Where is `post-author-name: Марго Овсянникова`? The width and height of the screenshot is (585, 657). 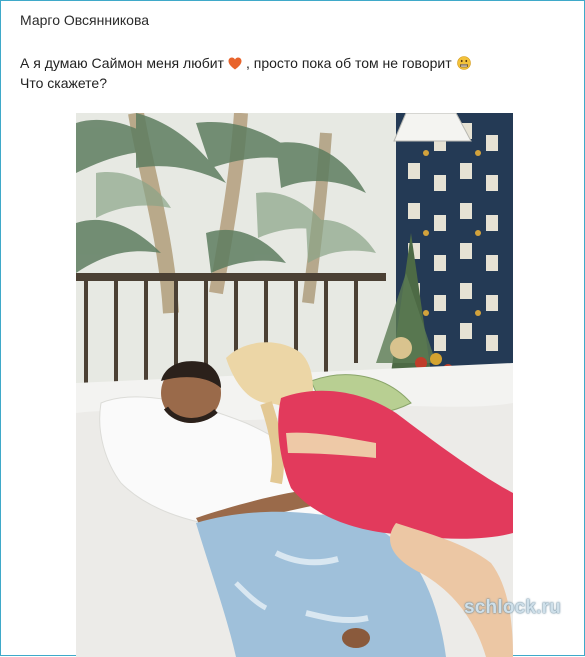
post-author-name: Марго Овсянникова is located at coordinates (84, 20).